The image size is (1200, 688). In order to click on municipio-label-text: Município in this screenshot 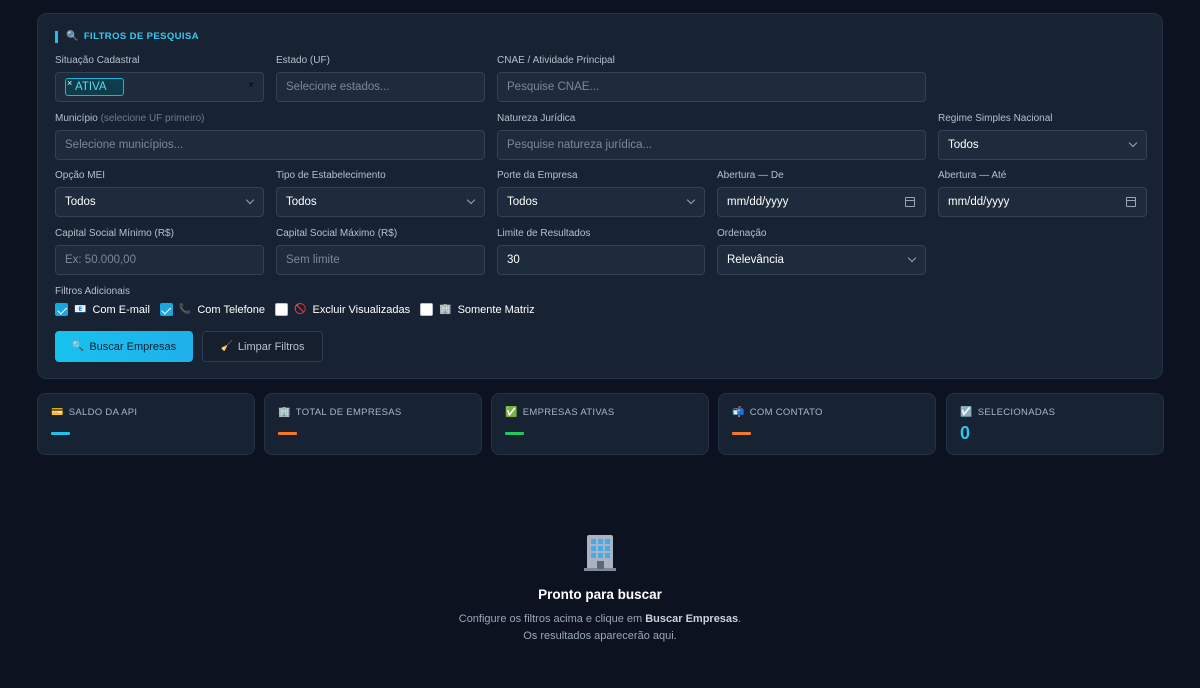, I will do `click(76, 118)`.